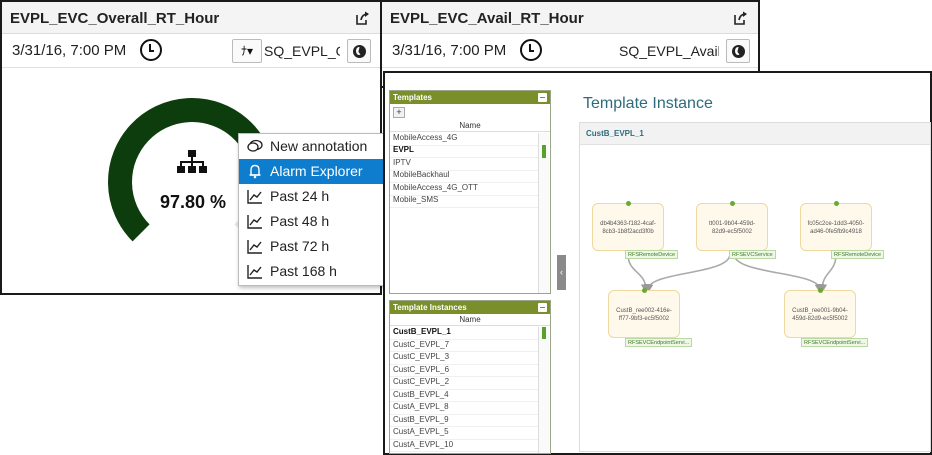  I want to click on graph-node: fc05c2ce-1dd3-4050- ad46-0fe5fb9c4918, so click(836, 226).